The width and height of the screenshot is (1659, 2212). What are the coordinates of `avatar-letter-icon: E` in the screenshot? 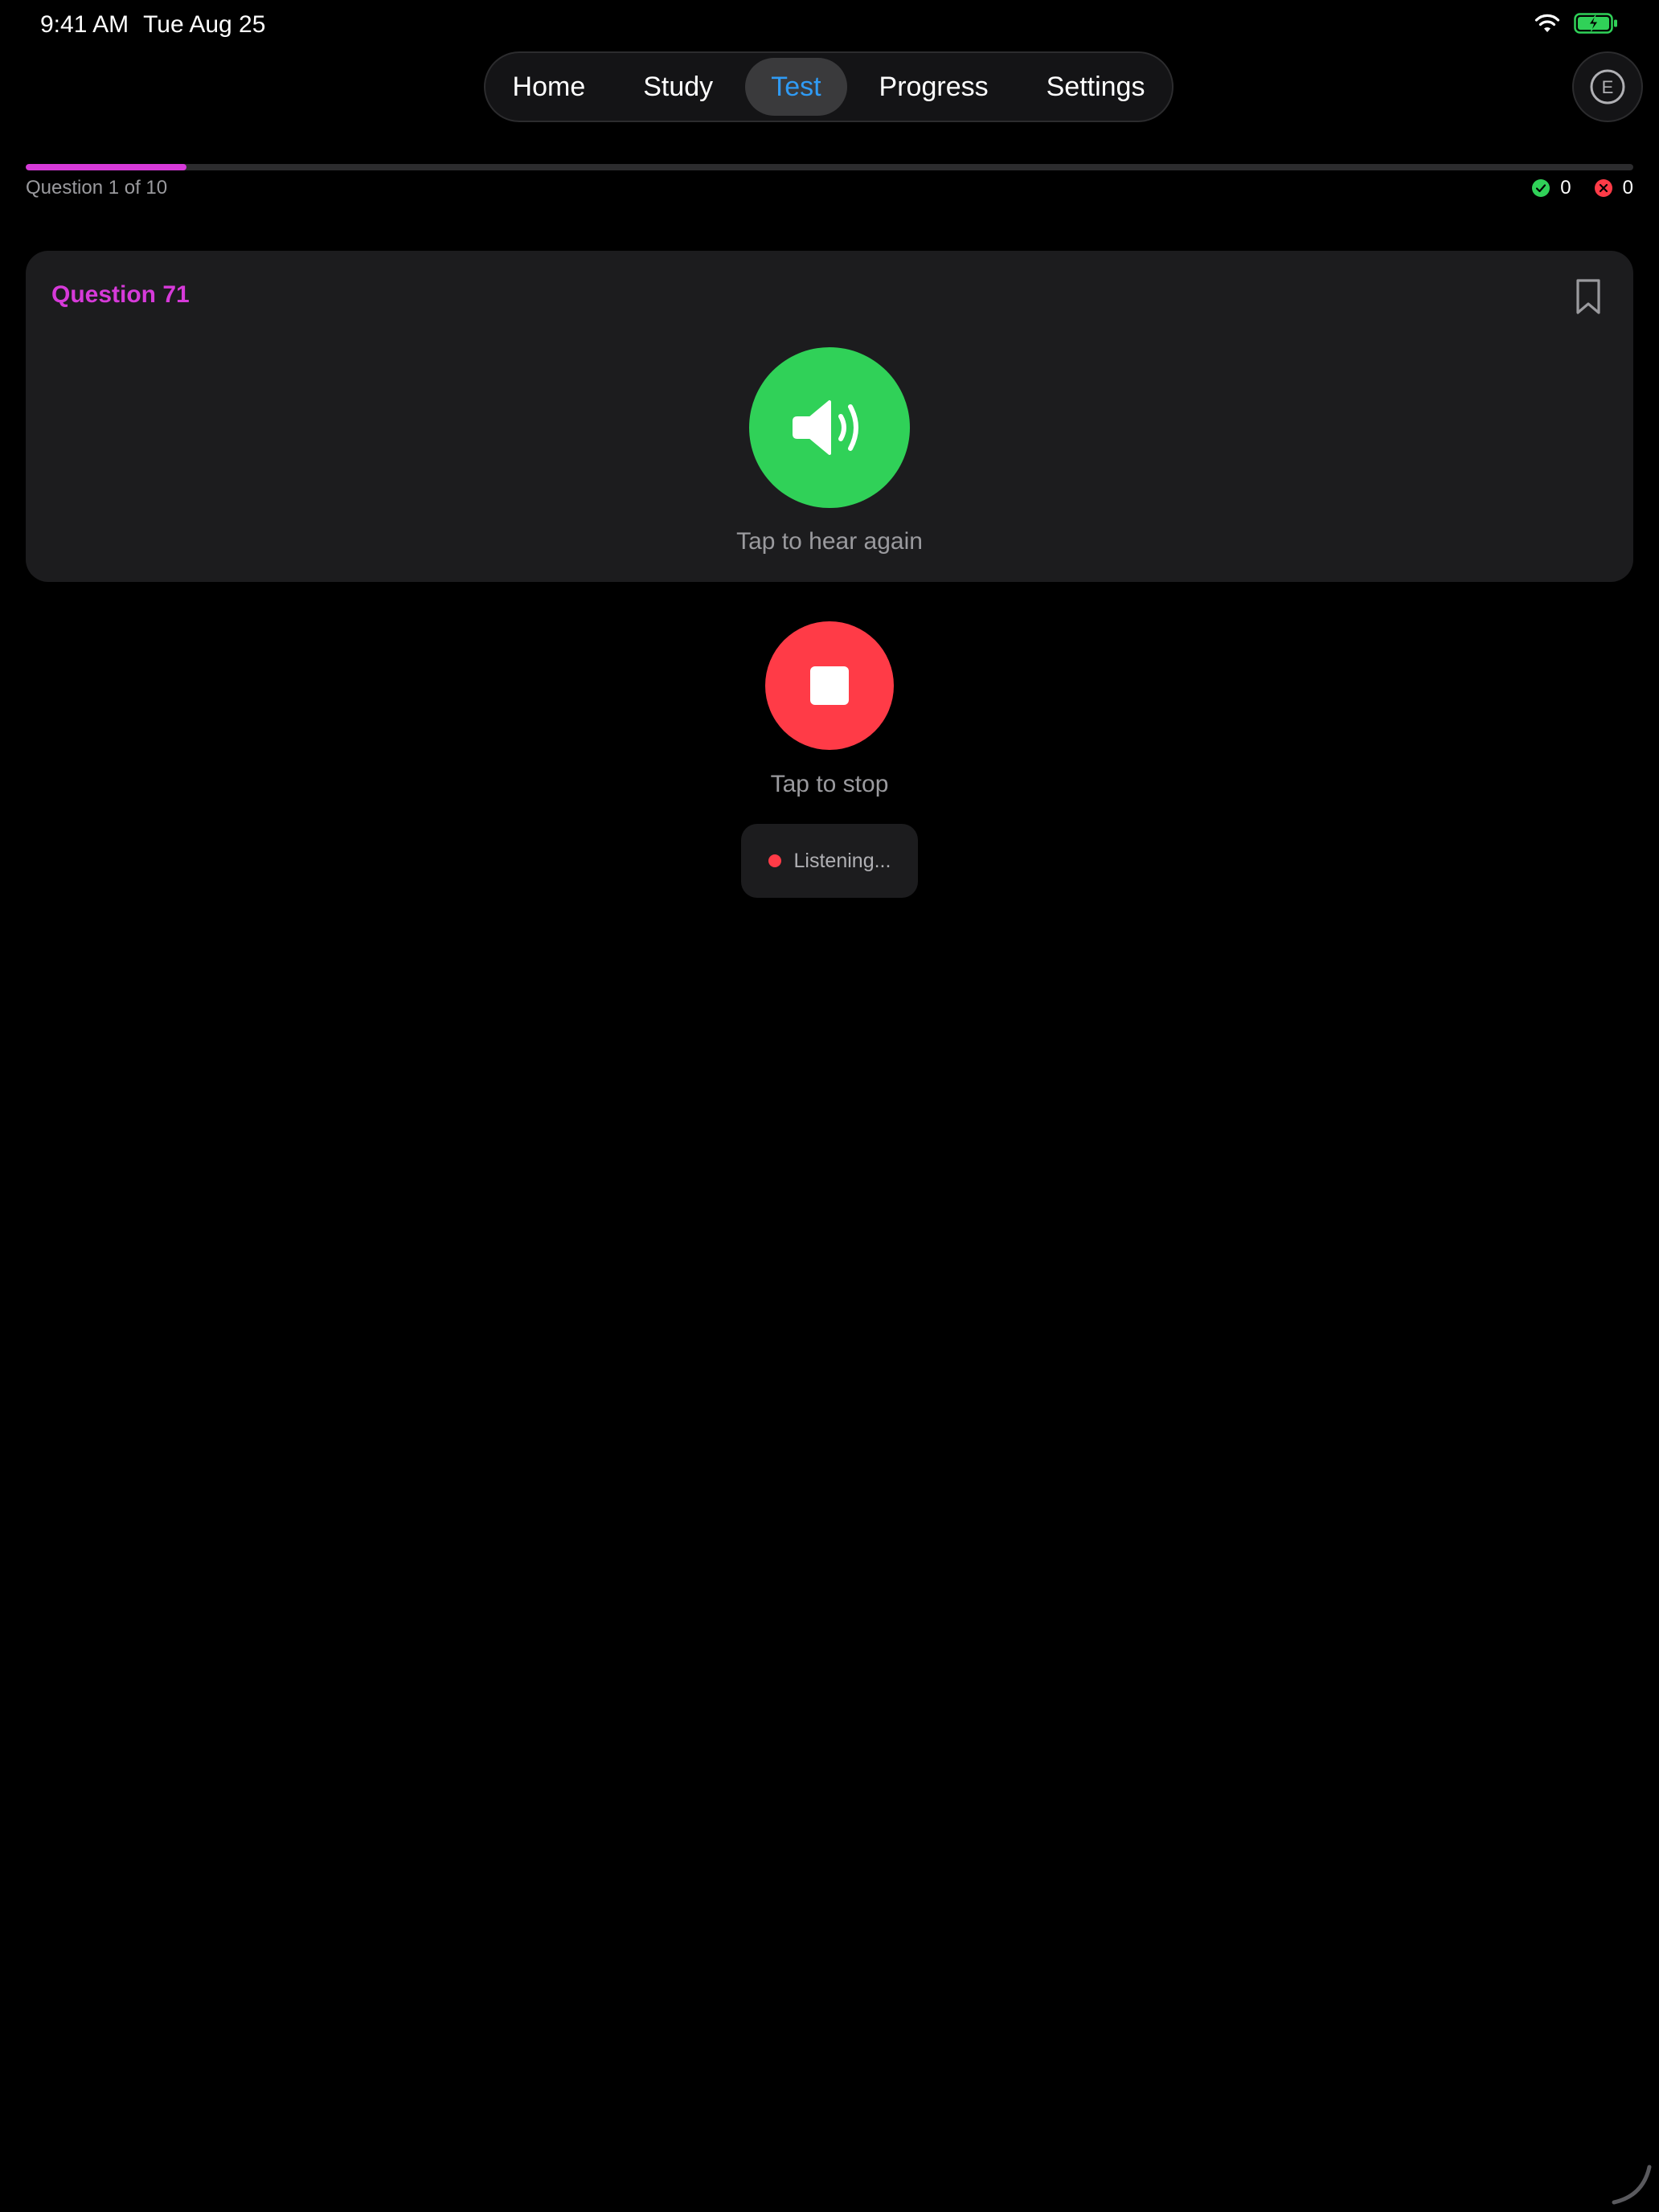 It's located at (1607, 86).